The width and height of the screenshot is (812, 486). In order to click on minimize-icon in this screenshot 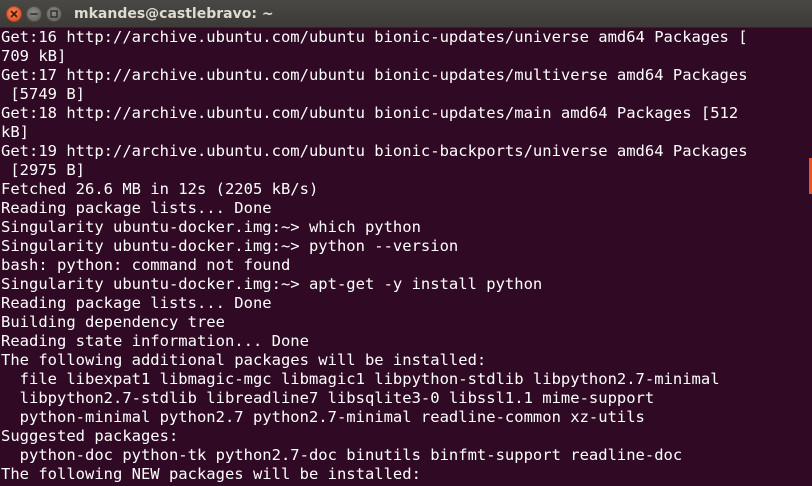, I will do `click(34, 14)`.